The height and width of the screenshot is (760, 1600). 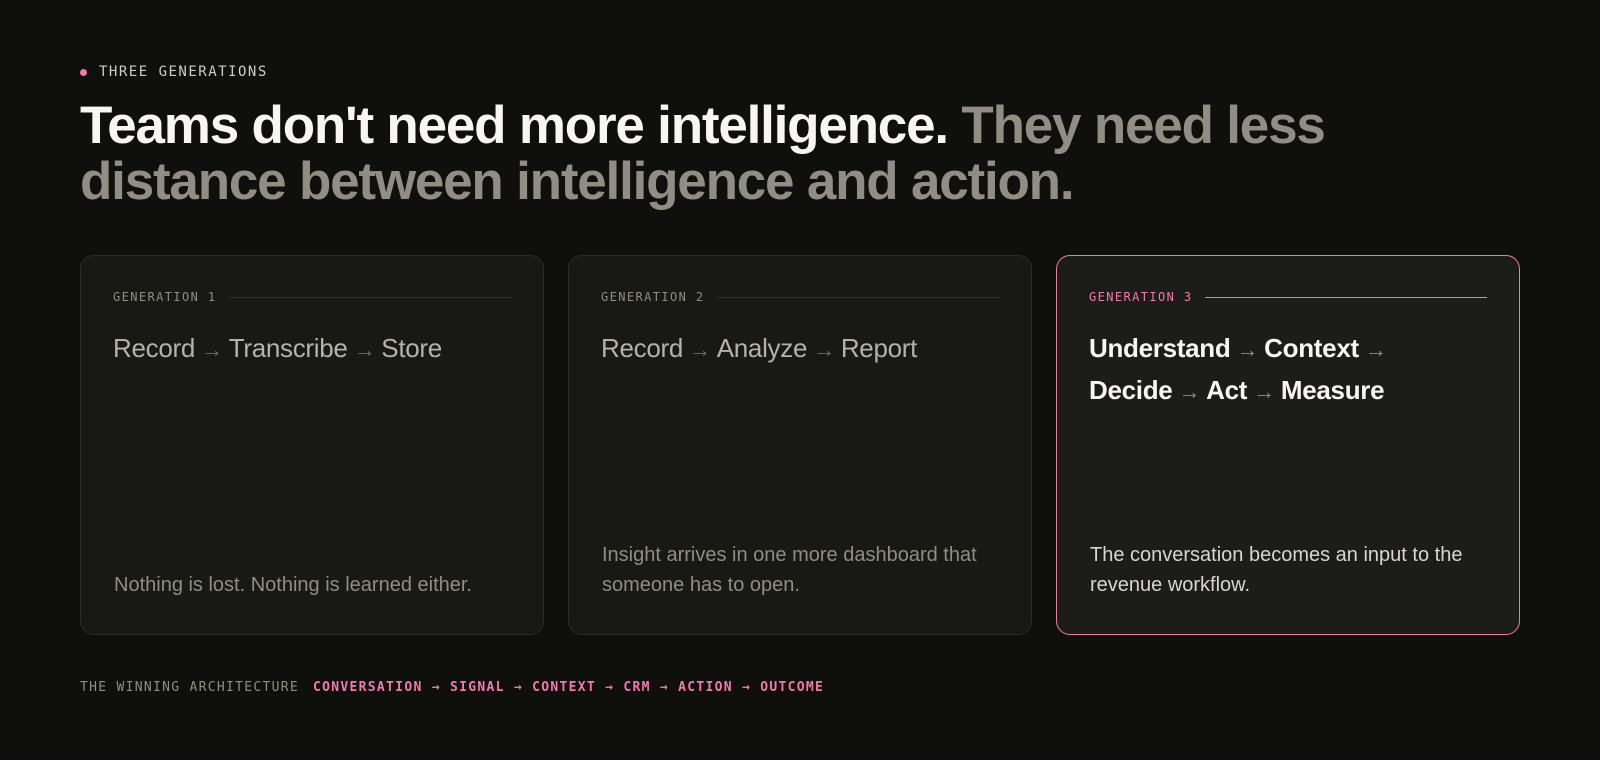 What do you see at coordinates (165, 297) in the screenshot?
I see `generation-label: GENERATION 1` at bounding box center [165, 297].